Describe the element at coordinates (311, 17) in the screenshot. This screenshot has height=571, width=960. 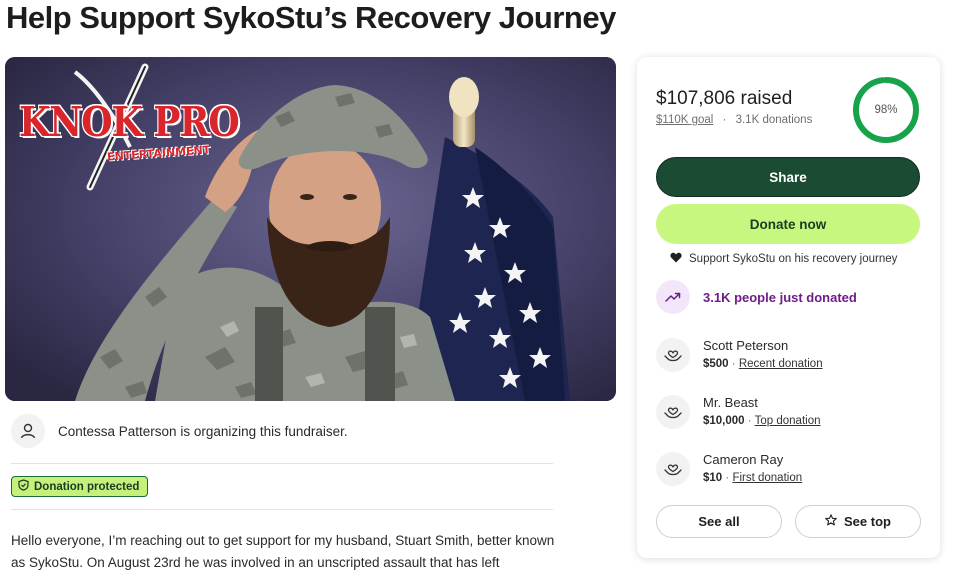
I see `page-title: Help Support SykoStu’s Recovery Journey` at that location.